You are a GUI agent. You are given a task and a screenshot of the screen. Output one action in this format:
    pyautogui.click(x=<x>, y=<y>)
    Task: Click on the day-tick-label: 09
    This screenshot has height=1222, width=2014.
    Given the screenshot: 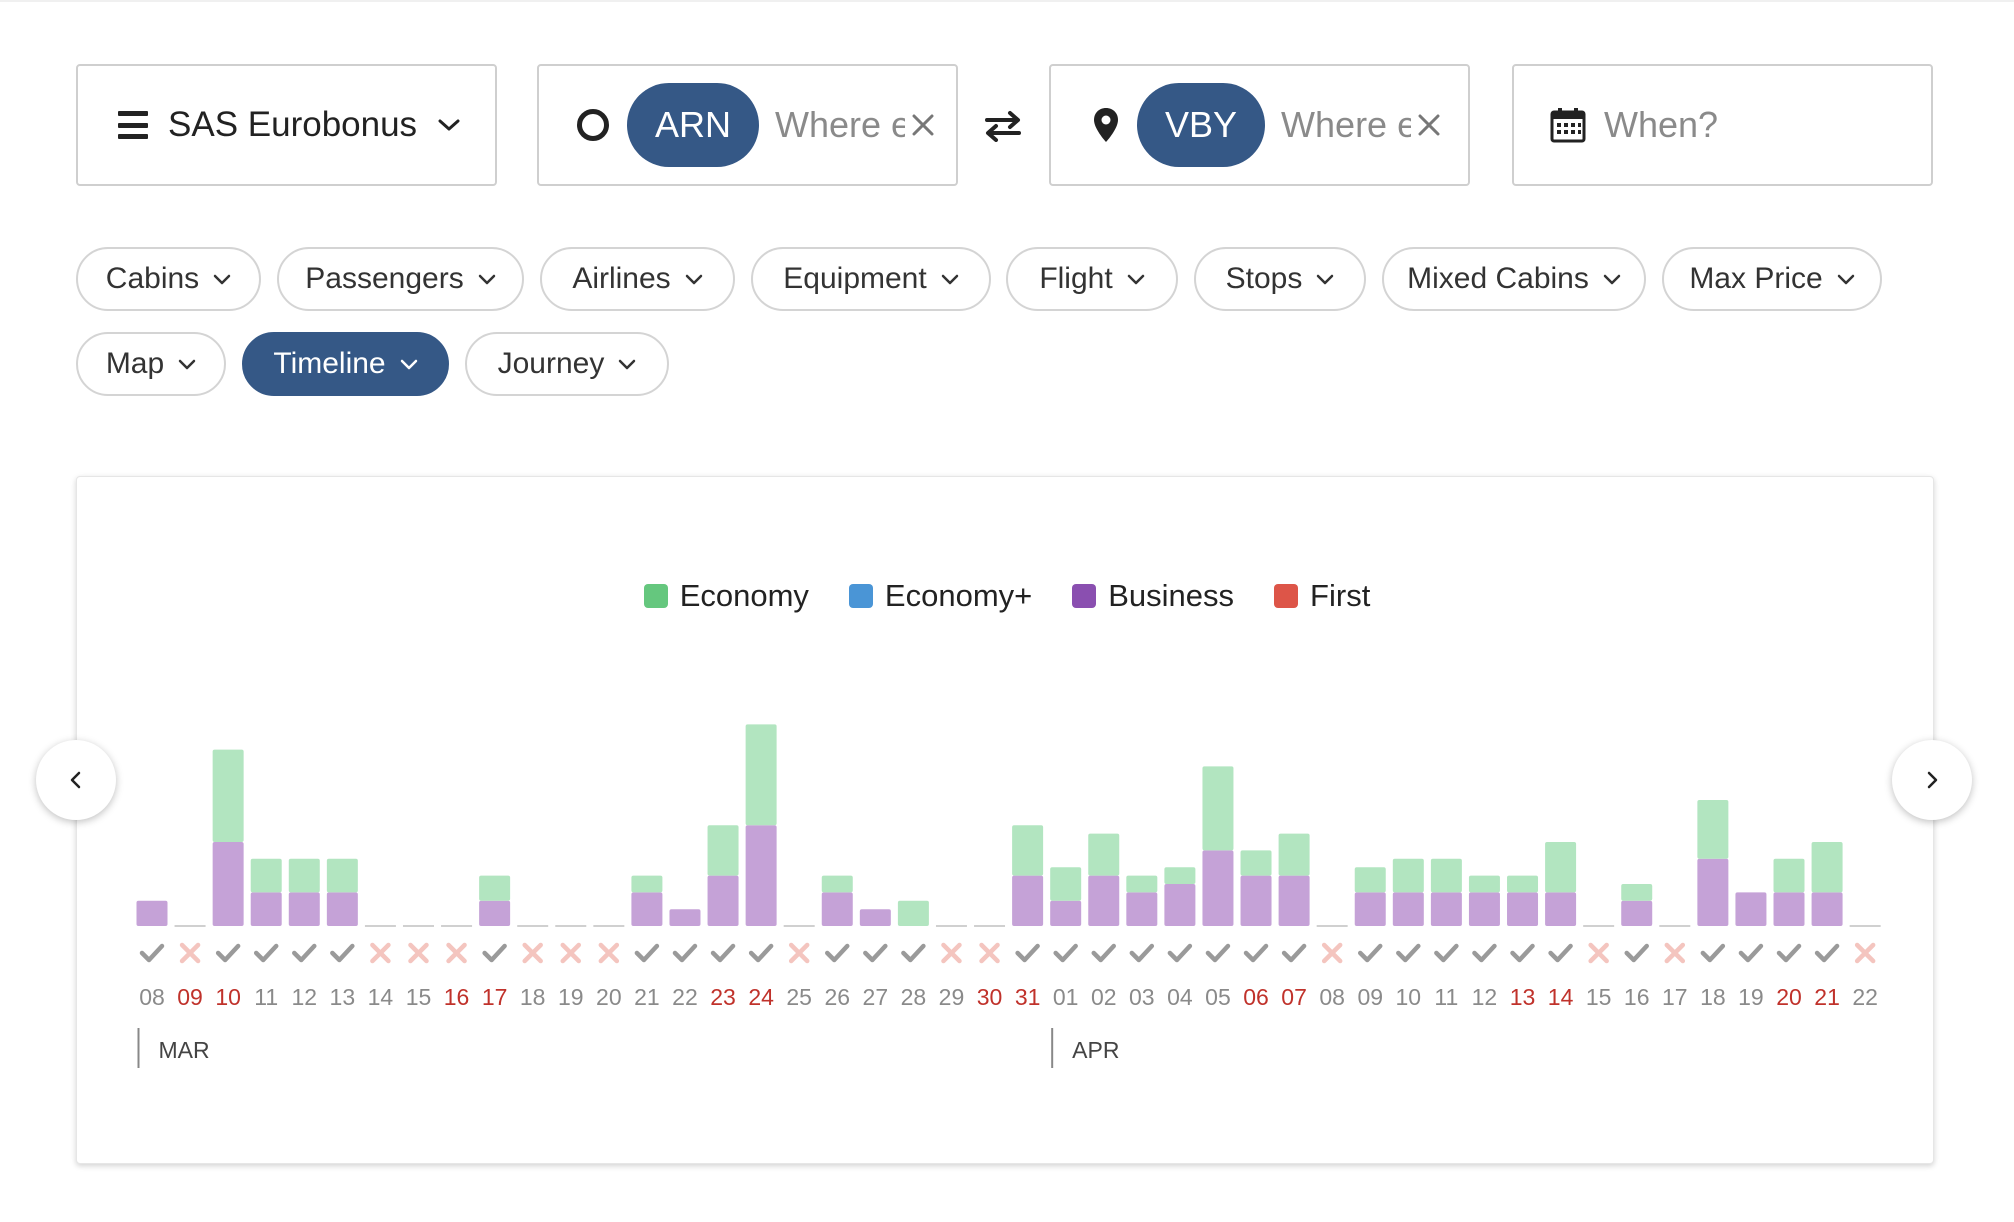 What is the action you would take?
    pyautogui.click(x=1370, y=997)
    